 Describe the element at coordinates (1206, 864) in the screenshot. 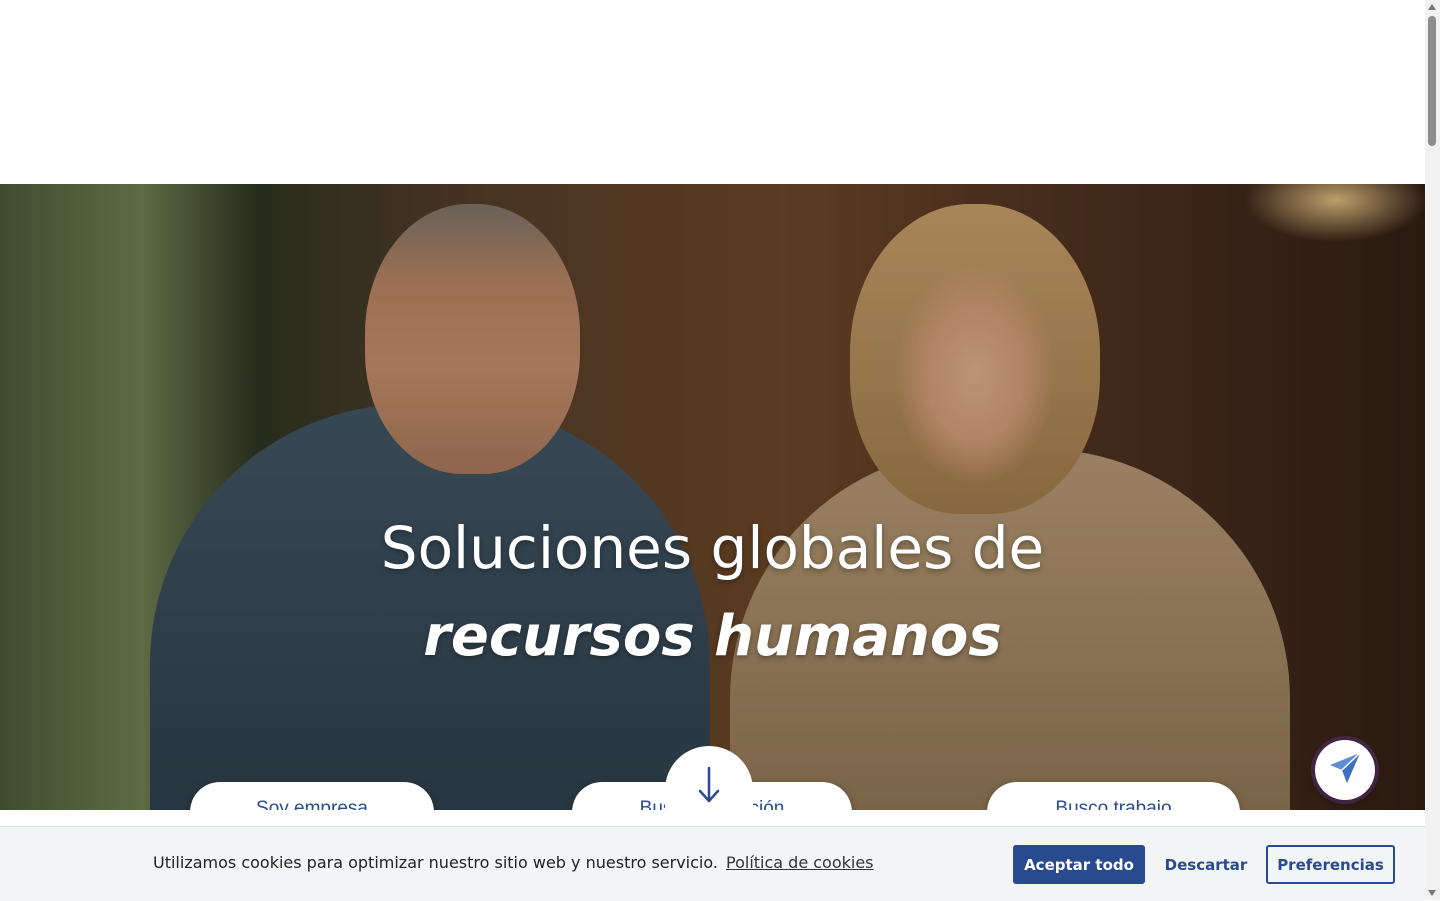

I see `dismiss-button: Descartar` at that location.